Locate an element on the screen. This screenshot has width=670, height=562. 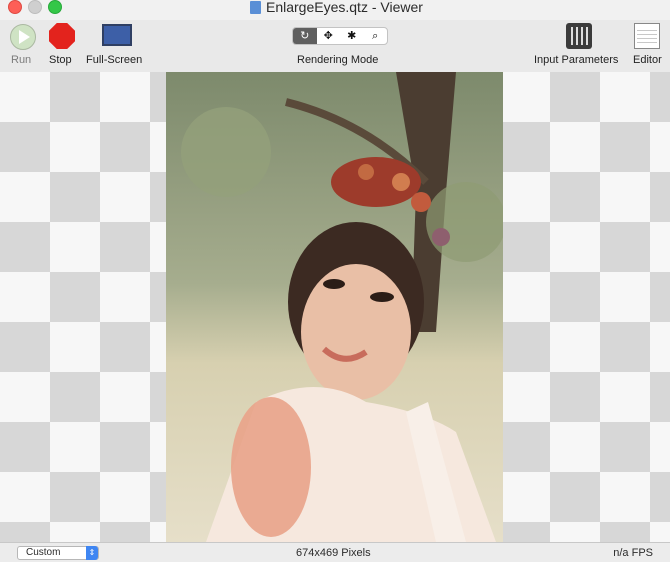
pixel-dimensions: 674x469 Pixels is located at coordinates (333, 553).